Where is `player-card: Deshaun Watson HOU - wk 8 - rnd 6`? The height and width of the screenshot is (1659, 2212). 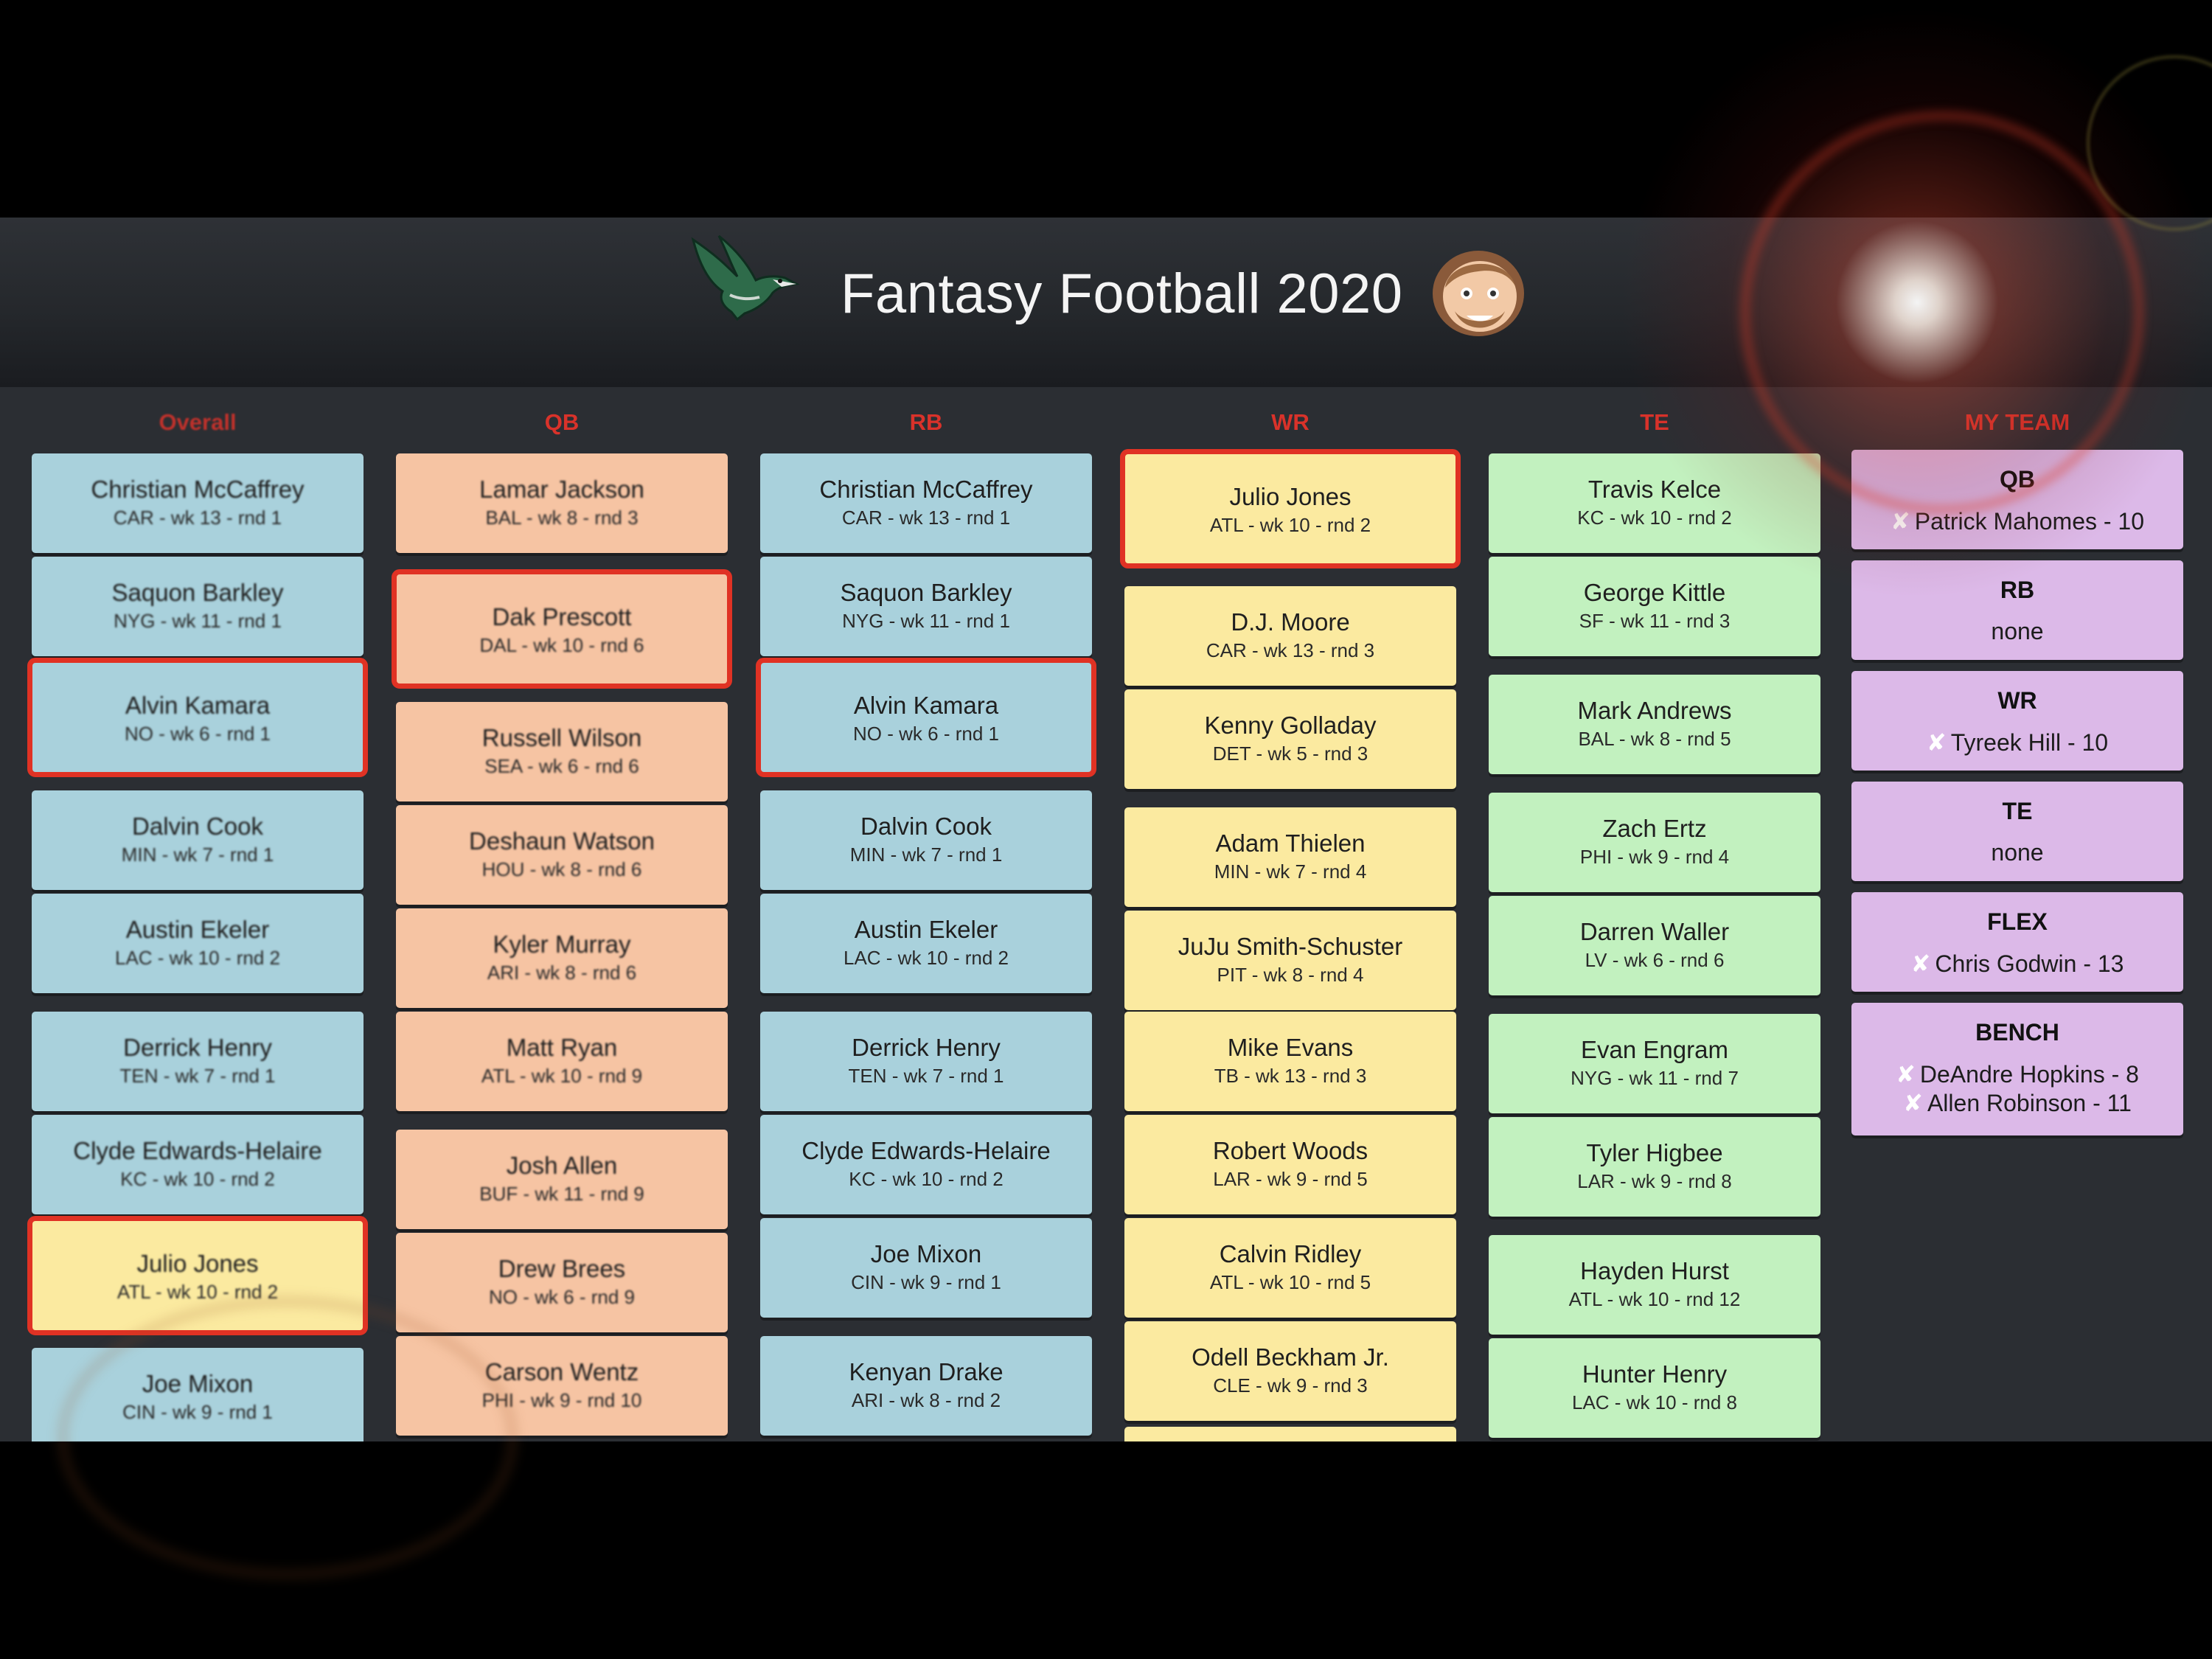 player-card: Deshaun Watson HOU - wk 8 - rnd 6 is located at coordinates (562, 855).